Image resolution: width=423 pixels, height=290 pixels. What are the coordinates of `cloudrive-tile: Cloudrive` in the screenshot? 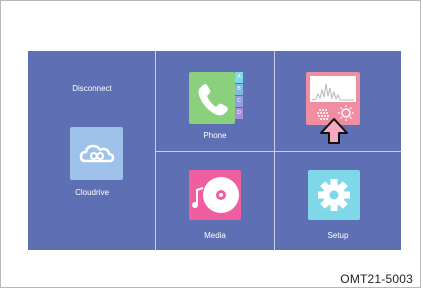 It's located at (91, 163).